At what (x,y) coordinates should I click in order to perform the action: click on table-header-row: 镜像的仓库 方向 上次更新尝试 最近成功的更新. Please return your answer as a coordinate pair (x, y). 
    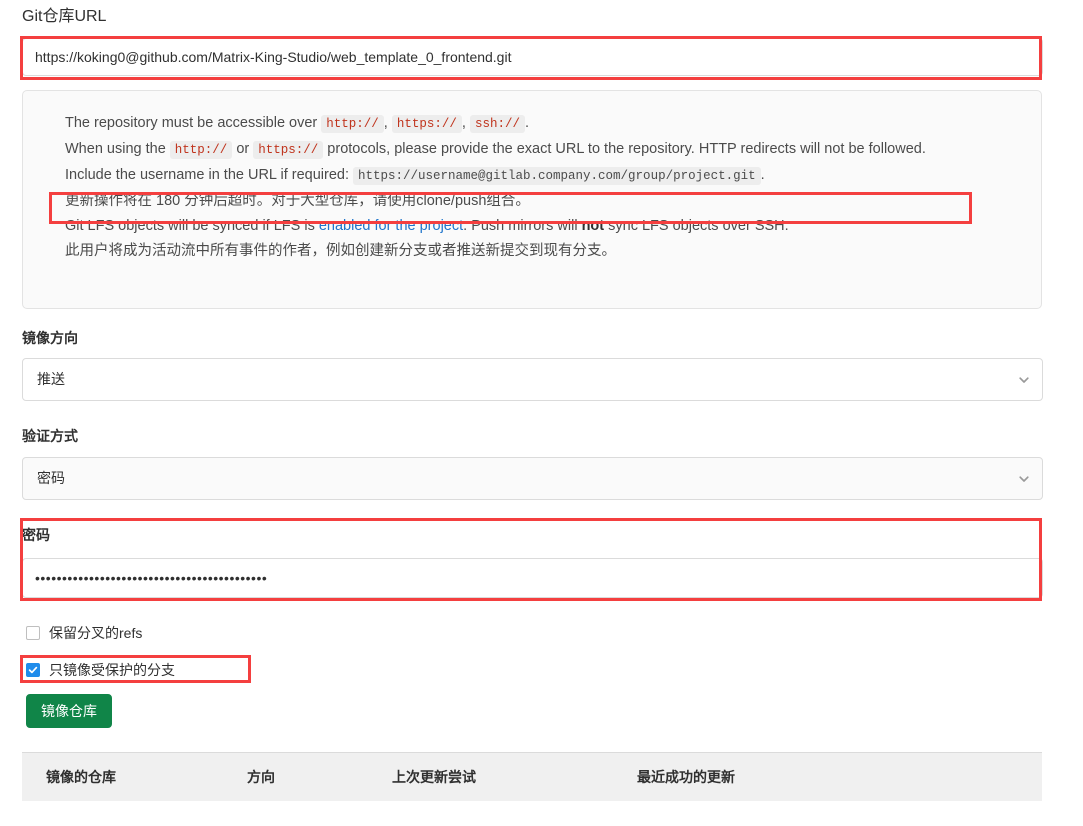
    Looking at the image, I should click on (532, 777).